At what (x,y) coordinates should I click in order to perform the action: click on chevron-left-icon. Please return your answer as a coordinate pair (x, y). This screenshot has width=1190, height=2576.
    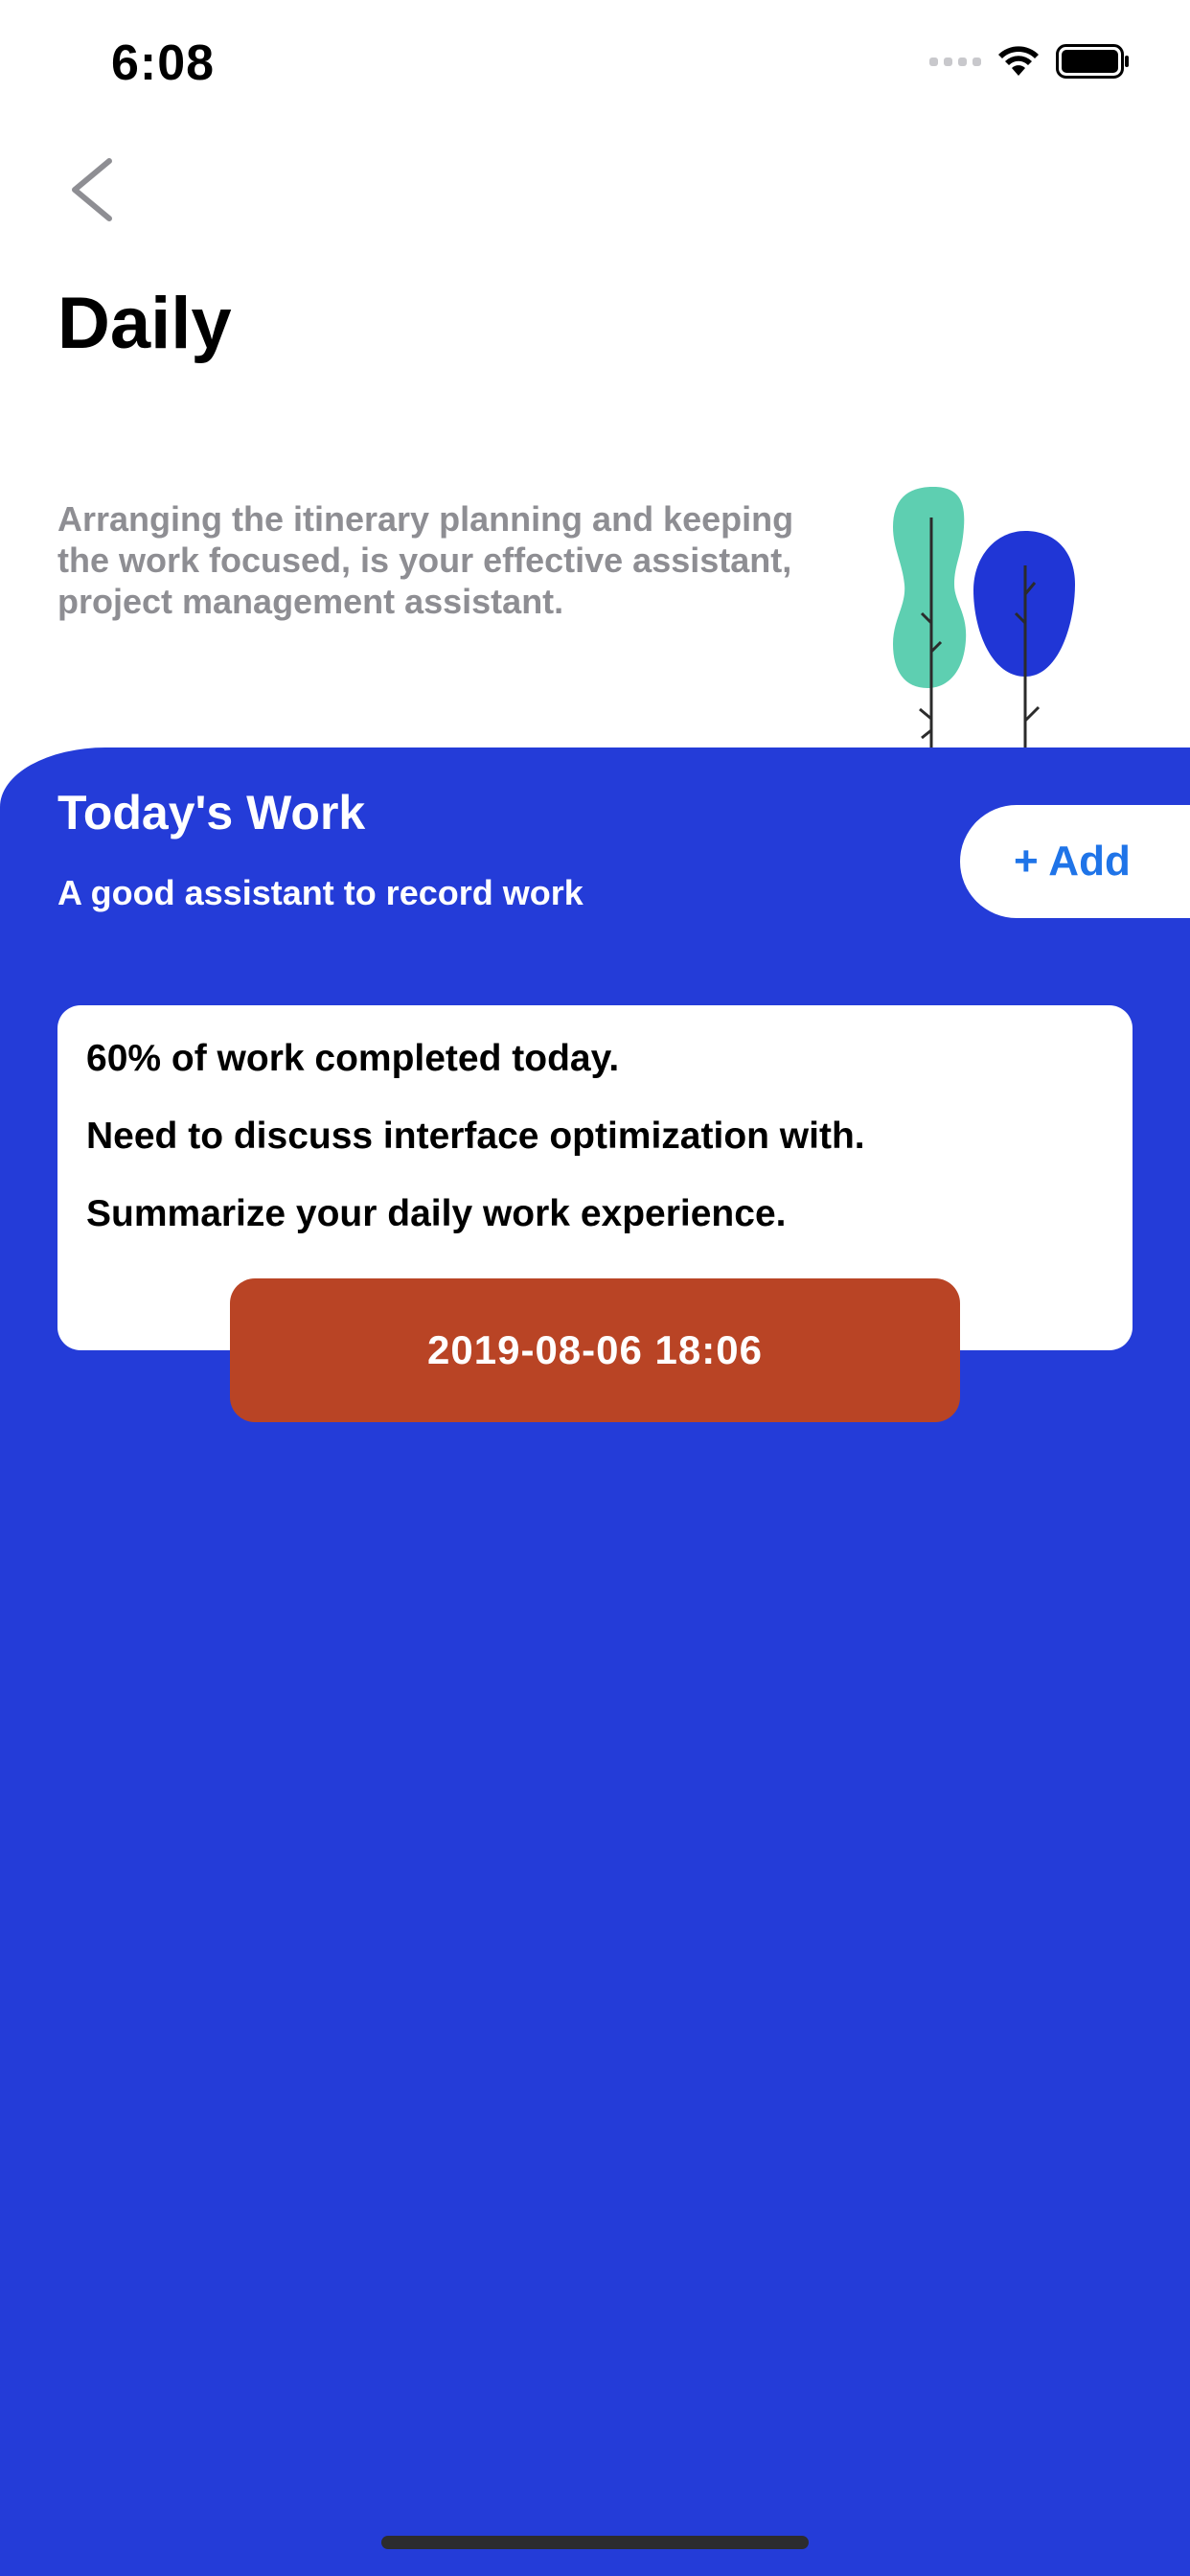
    Looking at the image, I should click on (92, 189).